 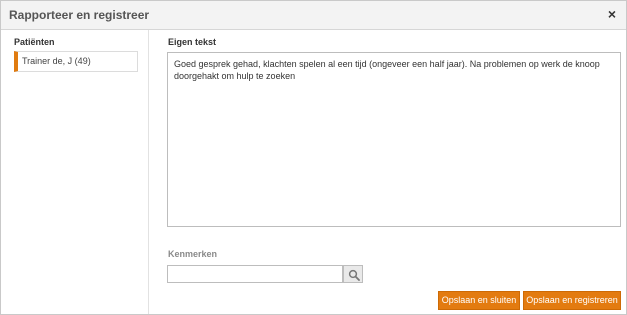 I want to click on dialog-titlebar: Rapporteer en registreer ×, so click(x=313, y=15).